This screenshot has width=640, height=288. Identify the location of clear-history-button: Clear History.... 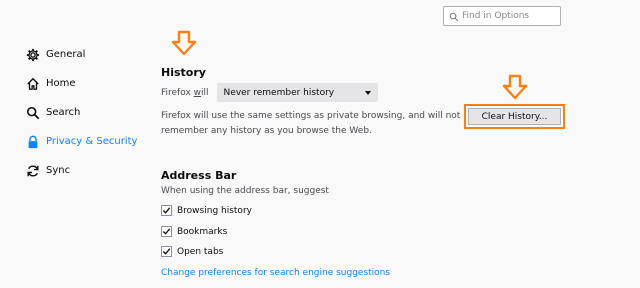
(514, 116).